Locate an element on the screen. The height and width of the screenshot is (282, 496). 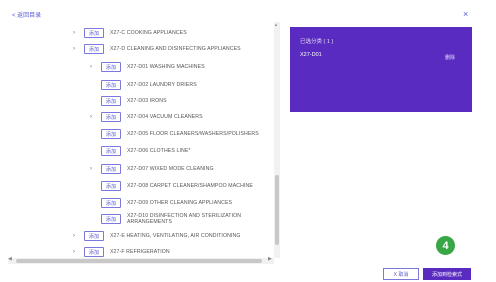
selected-class-code: X27-D01 is located at coordinates (311, 55).